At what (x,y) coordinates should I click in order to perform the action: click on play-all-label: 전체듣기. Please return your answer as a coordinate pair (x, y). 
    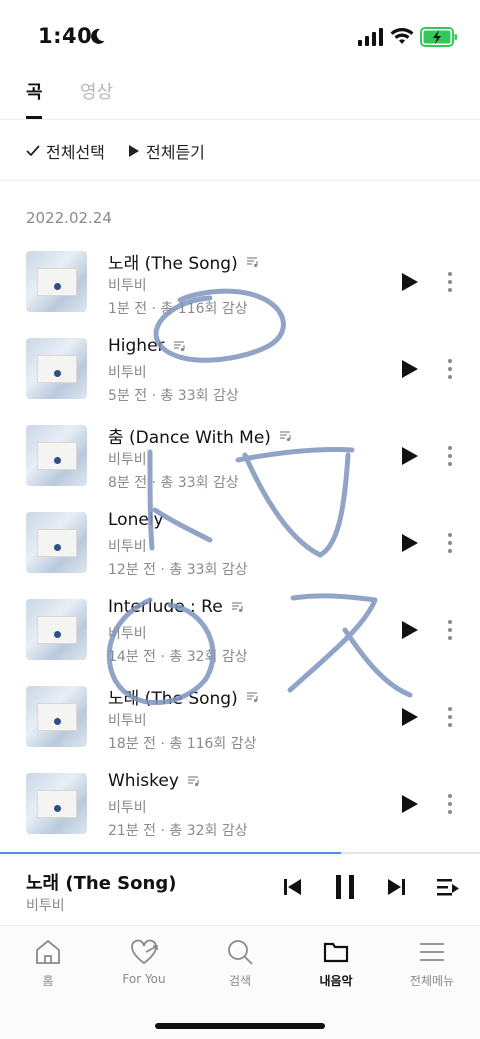
    Looking at the image, I should click on (175, 152).